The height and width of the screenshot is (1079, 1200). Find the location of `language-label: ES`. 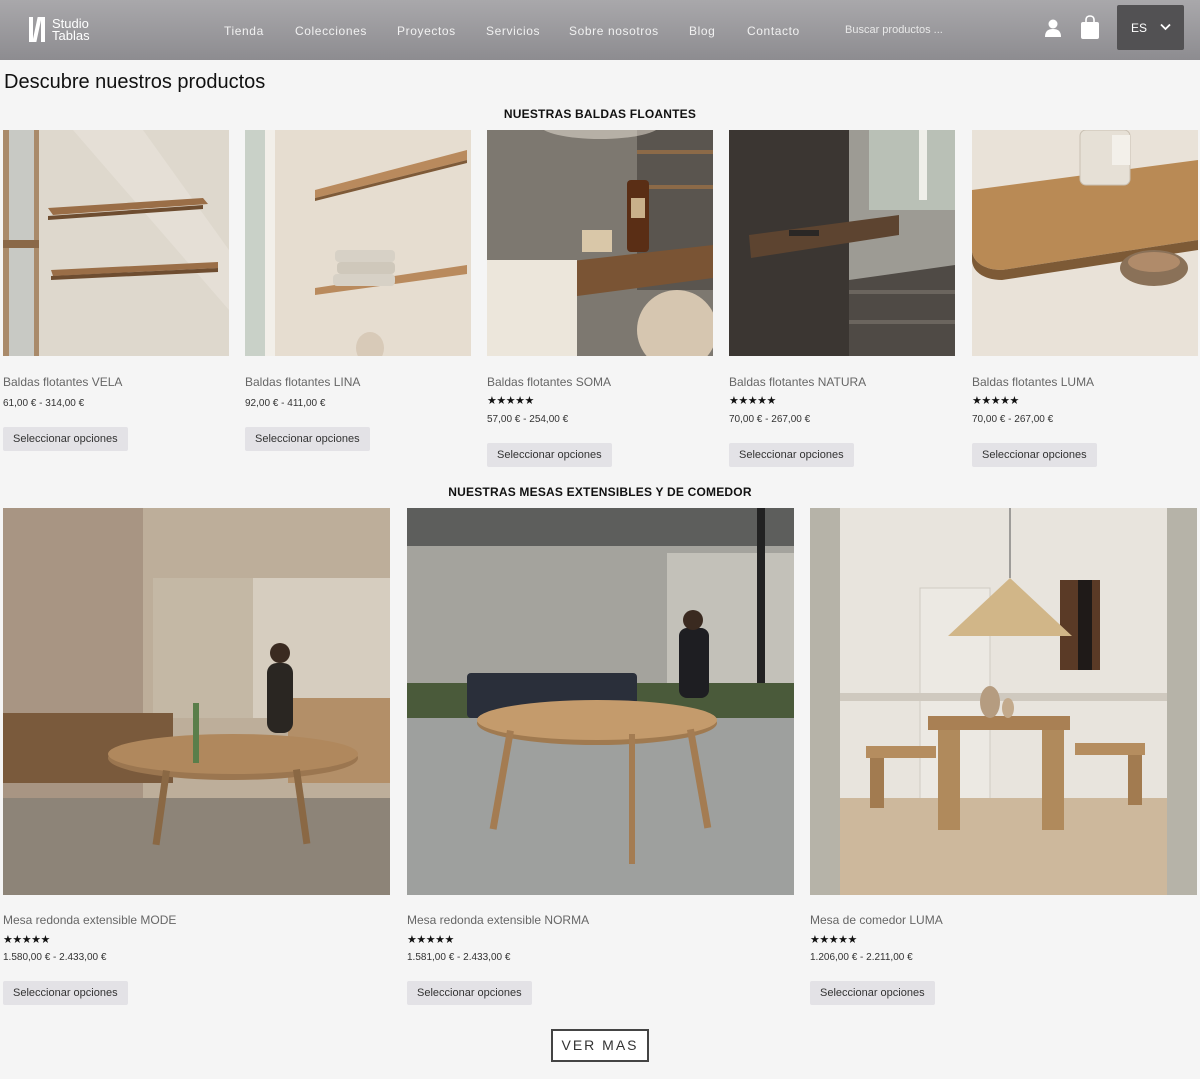

language-label: ES is located at coordinates (1139, 28).